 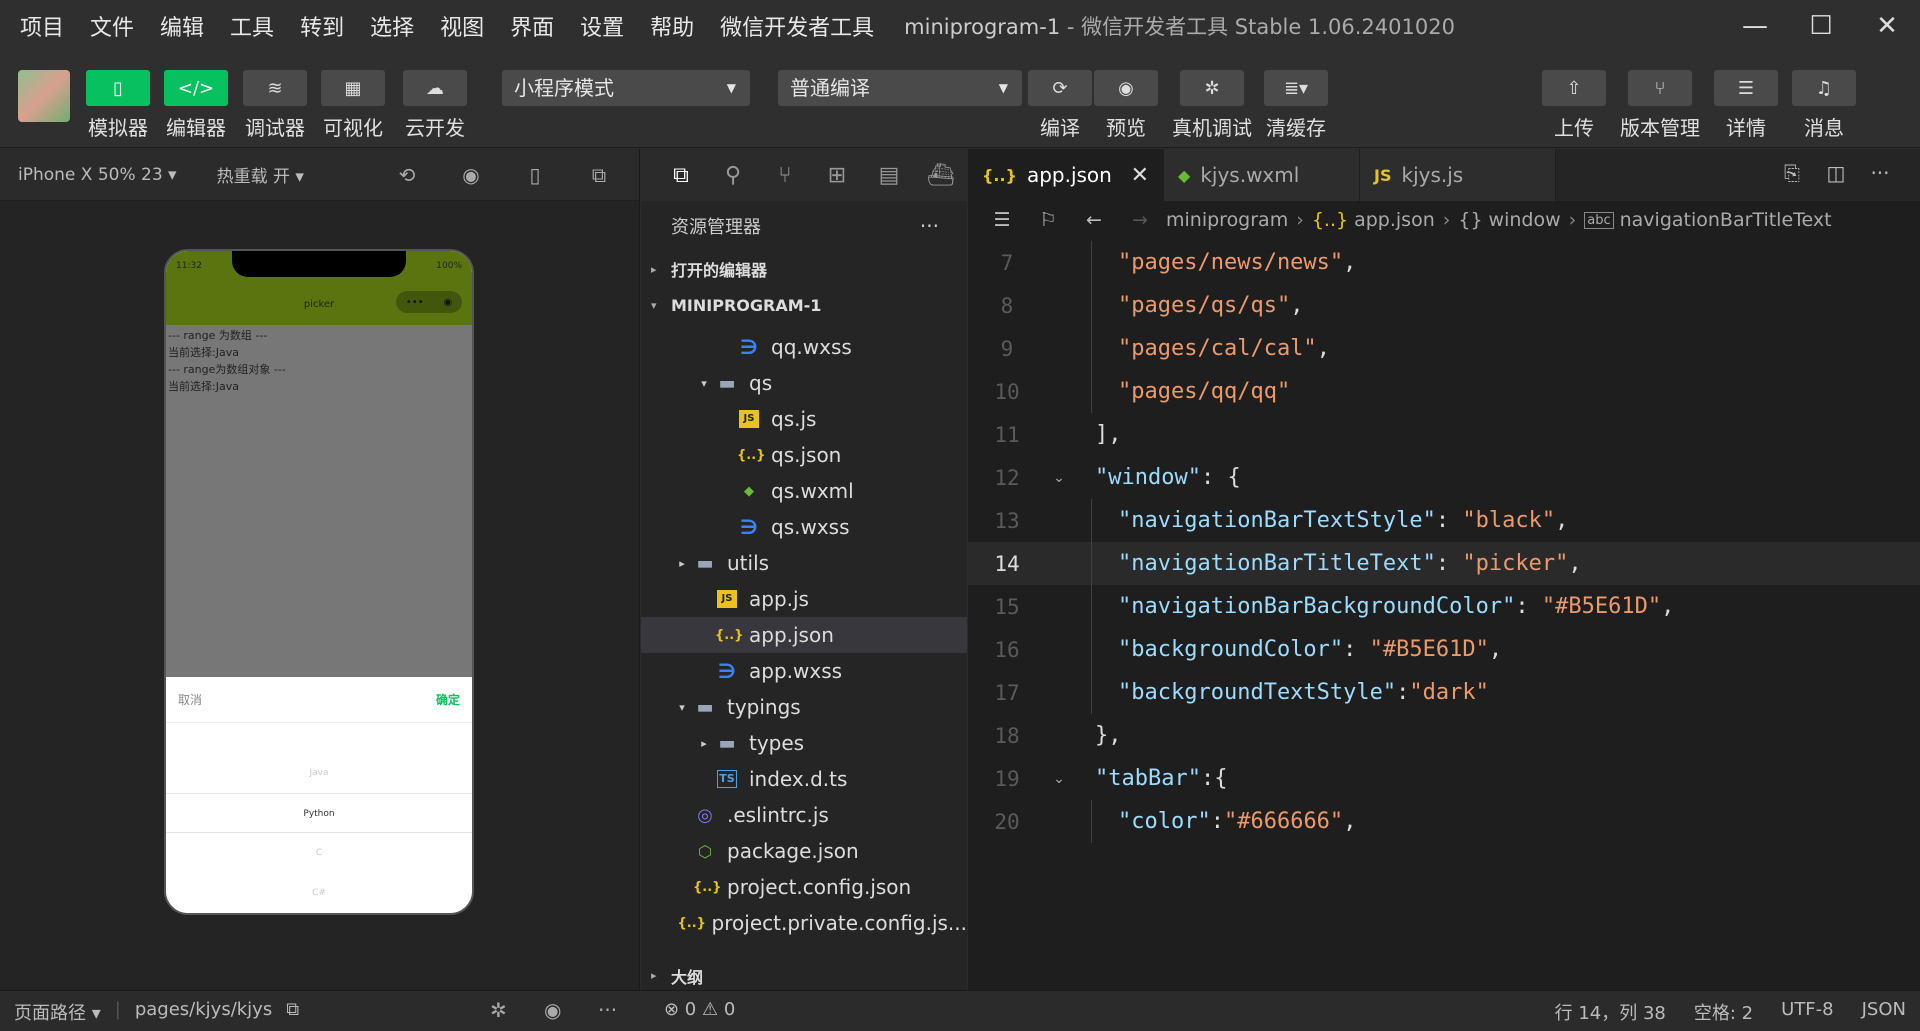 I want to click on code-token: "pages/news/news", so click(x=1231, y=262).